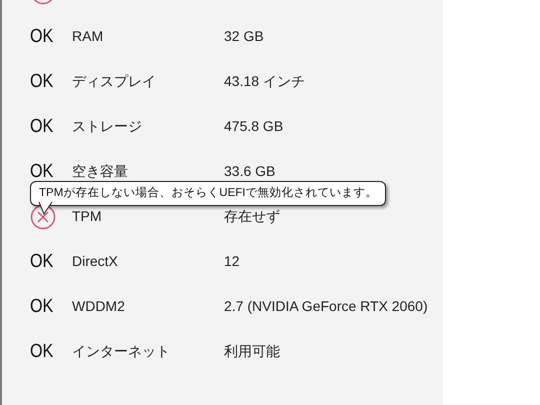 This screenshot has height=405, width=540. I want to click on item-label: ストレージ, so click(107, 126).